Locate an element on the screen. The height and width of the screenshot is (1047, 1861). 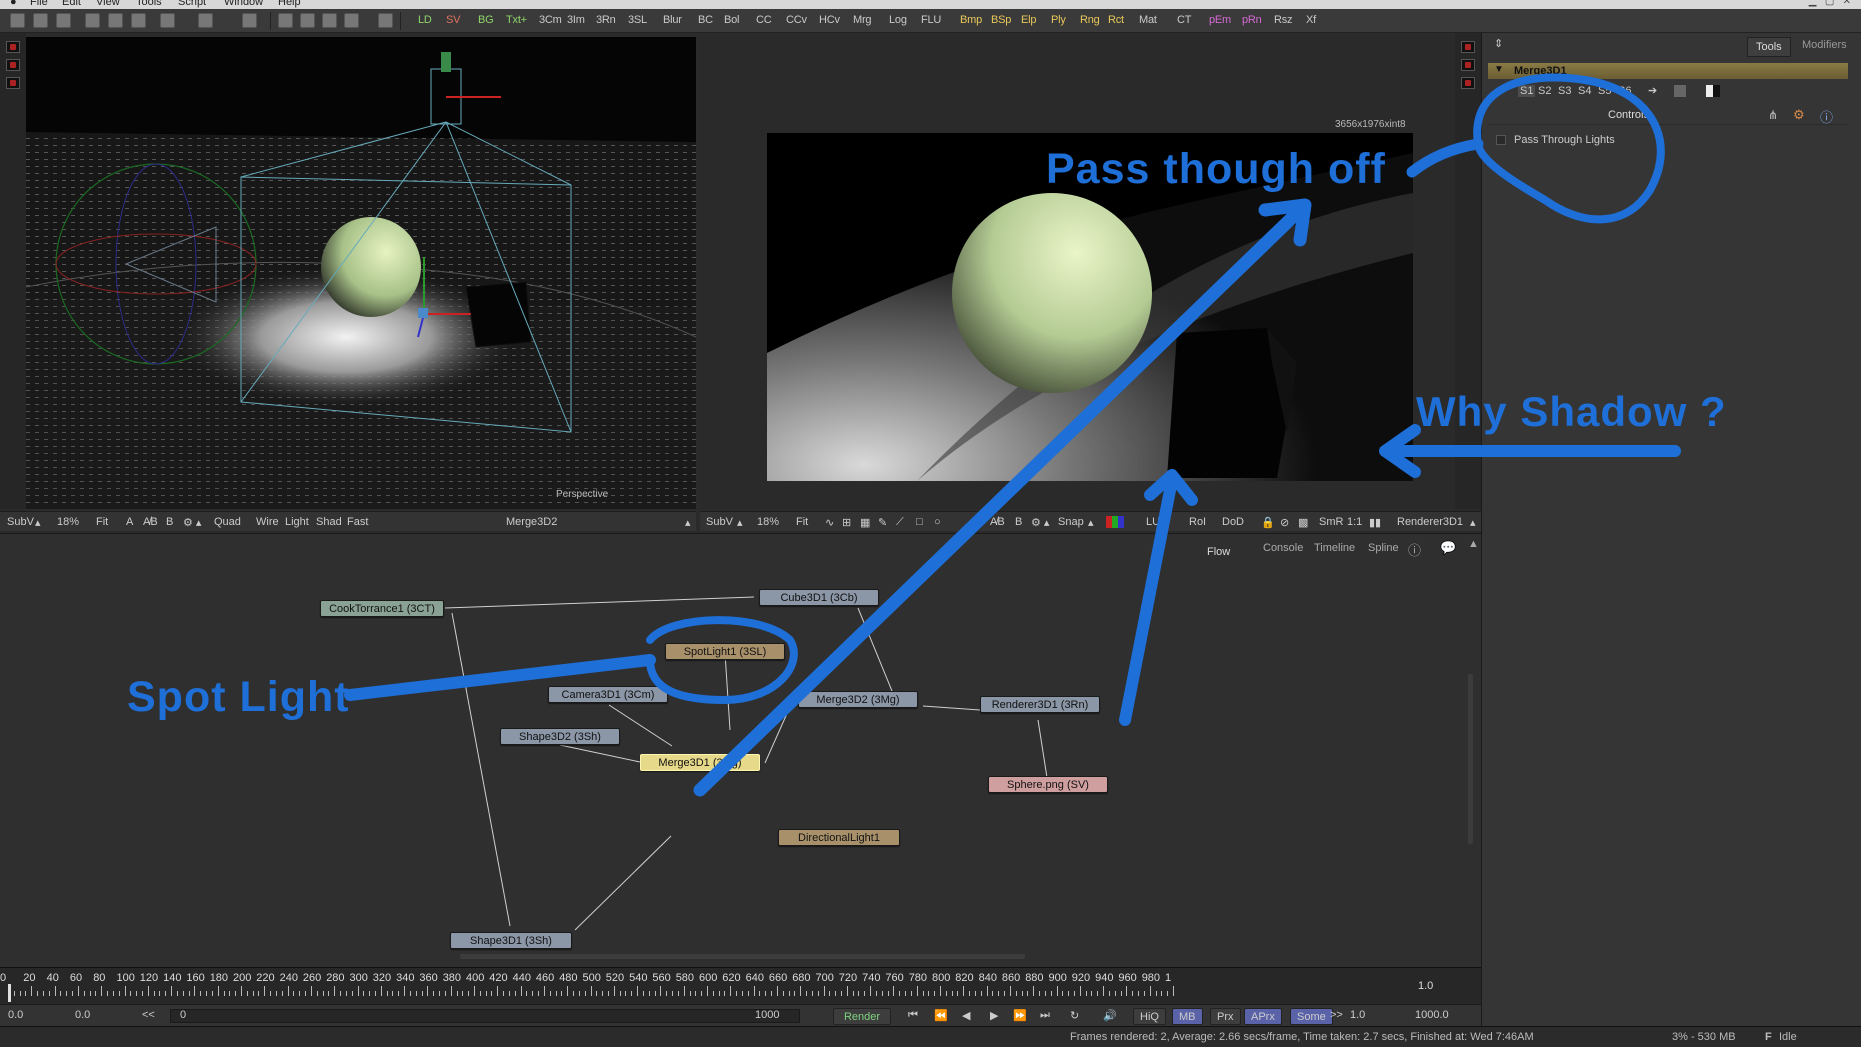
layout-stack-icon is located at coordinates (329, 20).